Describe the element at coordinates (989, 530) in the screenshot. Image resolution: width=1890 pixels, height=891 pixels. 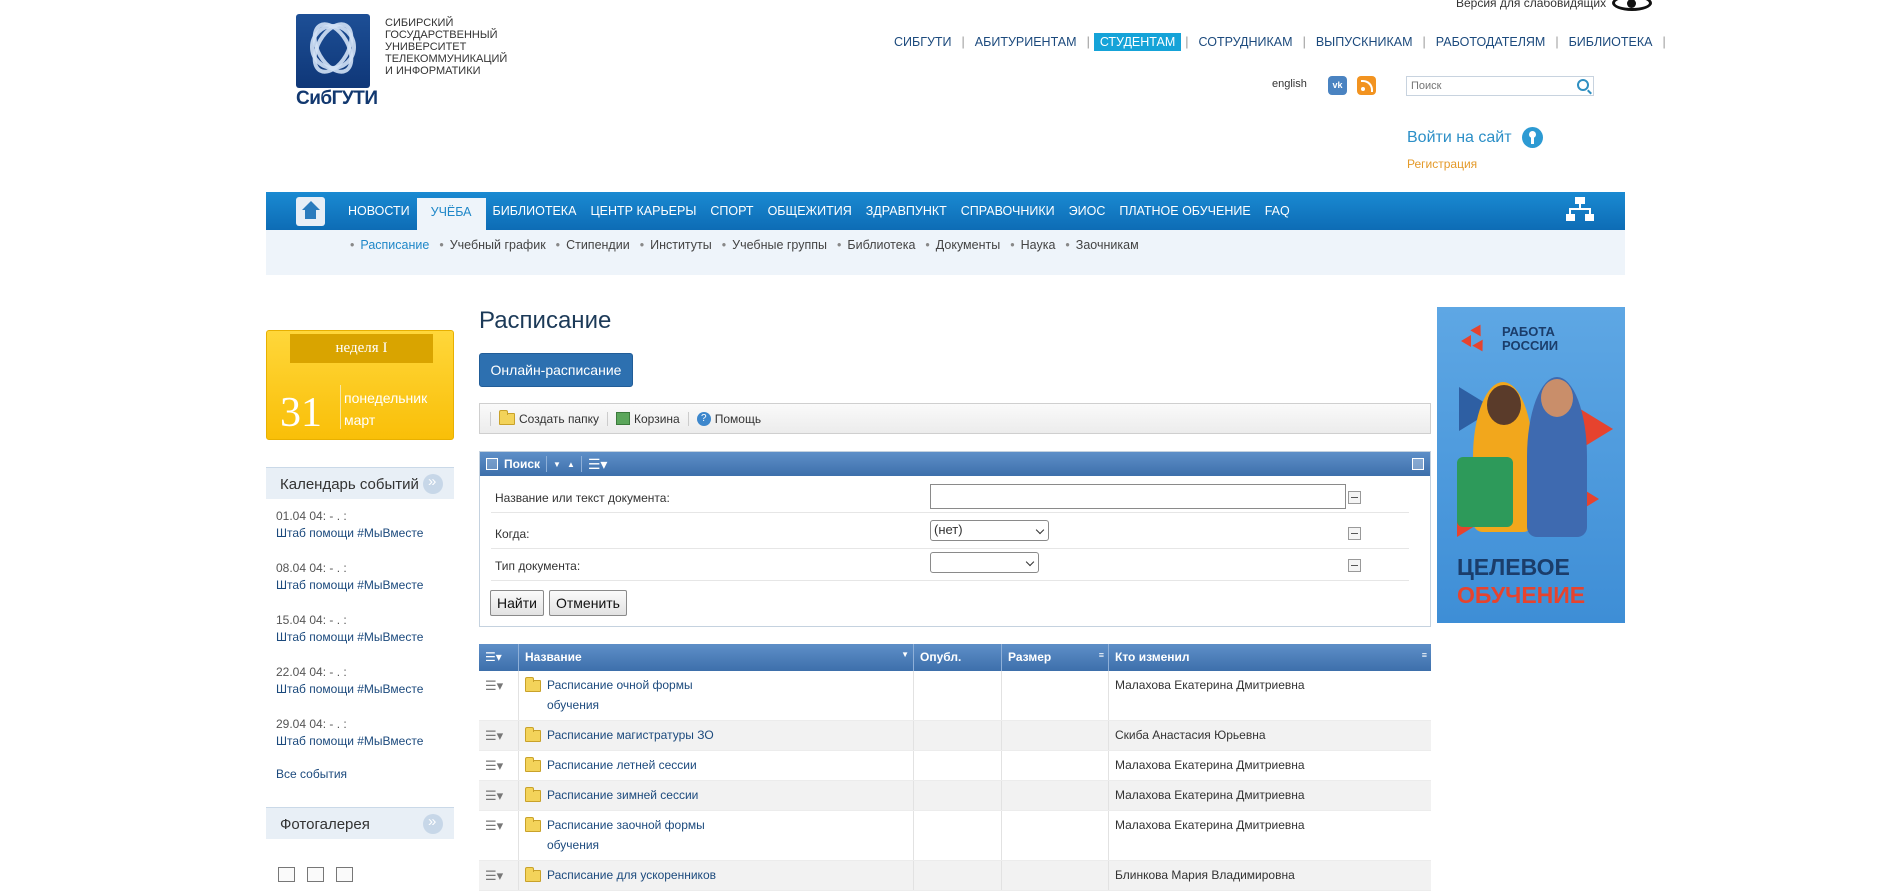
I see `when-select: (нет)` at that location.